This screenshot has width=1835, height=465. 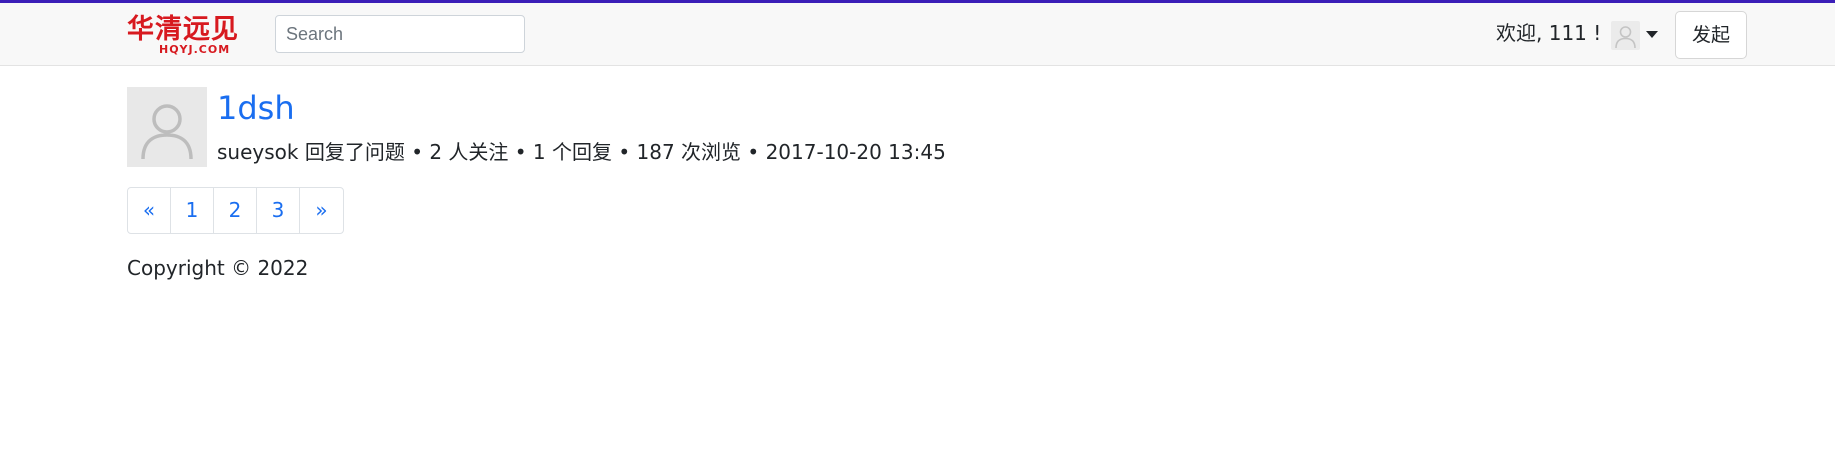 I want to click on welcome-text: 欢迎, 111 !, so click(x=1549, y=33).